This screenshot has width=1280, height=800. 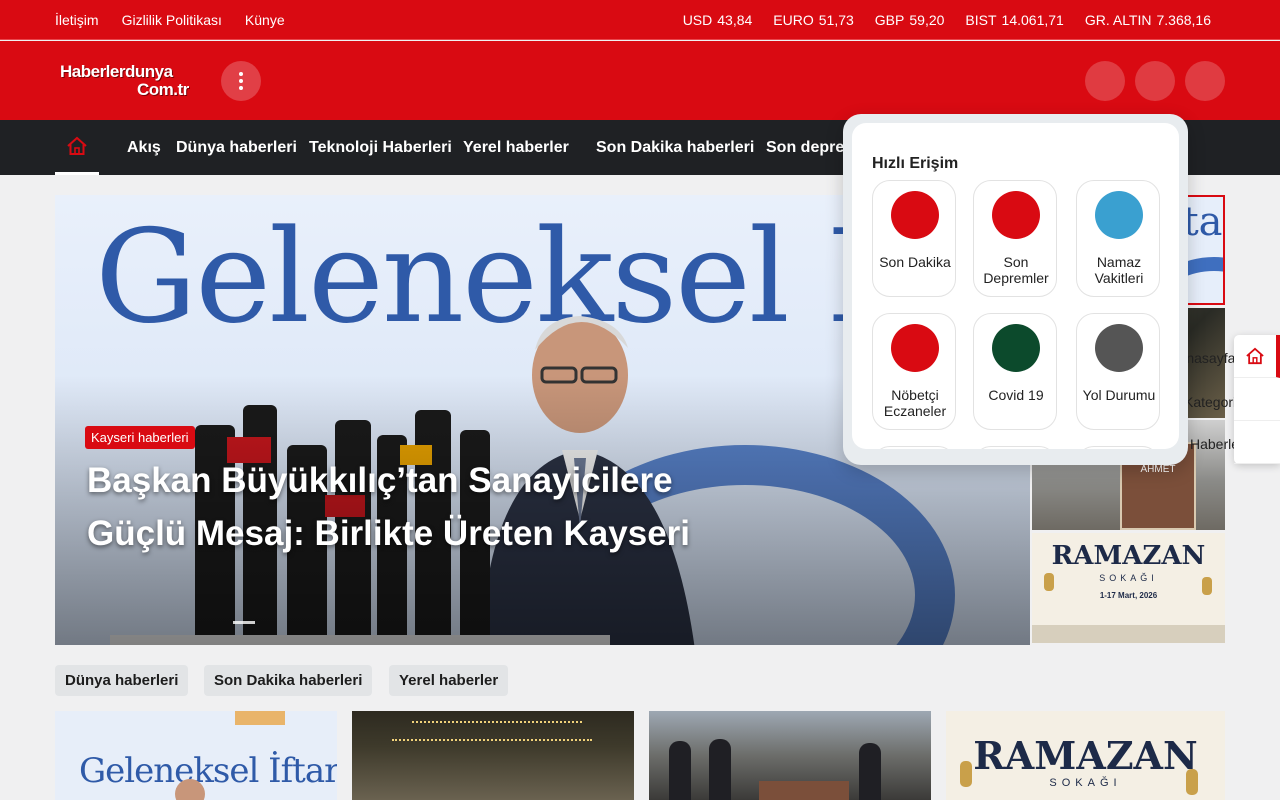 What do you see at coordinates (1032, 20) in the screenshot?
I see `rate-value: 14.061,71` at bounding box center [1032, 20].